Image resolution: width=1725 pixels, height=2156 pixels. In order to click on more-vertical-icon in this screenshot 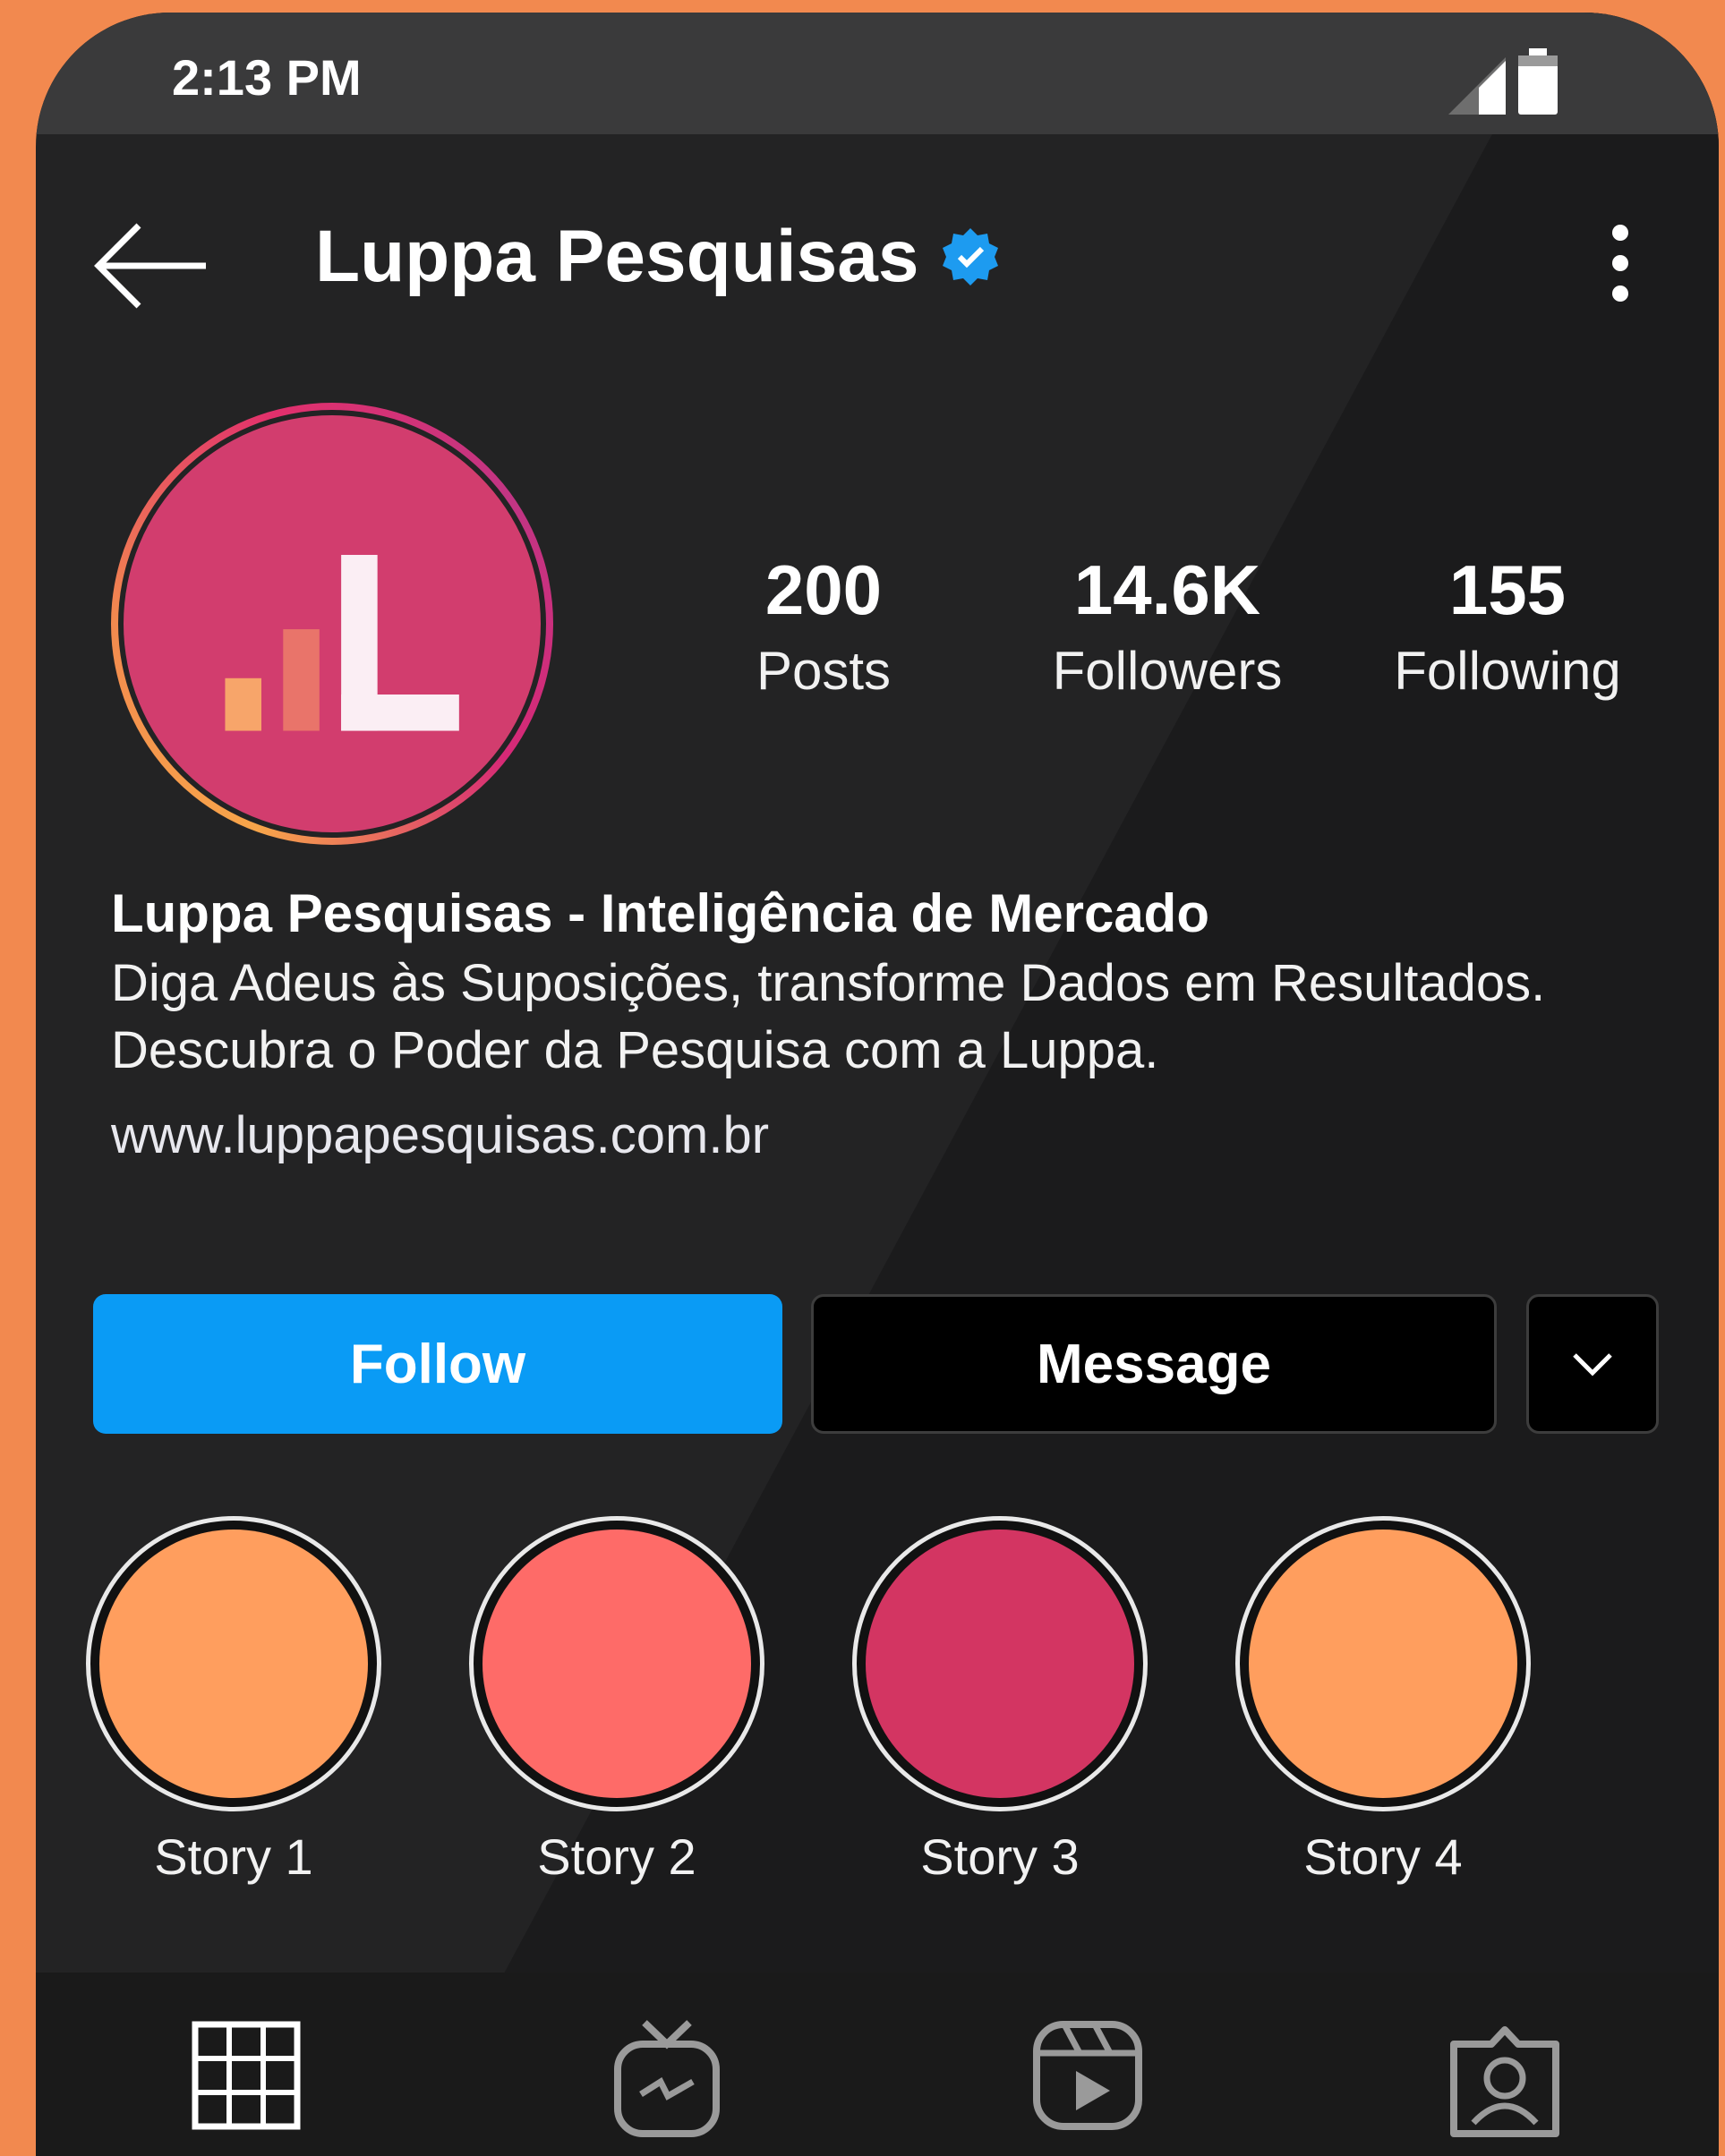, I will do `click(1620, 263)`.